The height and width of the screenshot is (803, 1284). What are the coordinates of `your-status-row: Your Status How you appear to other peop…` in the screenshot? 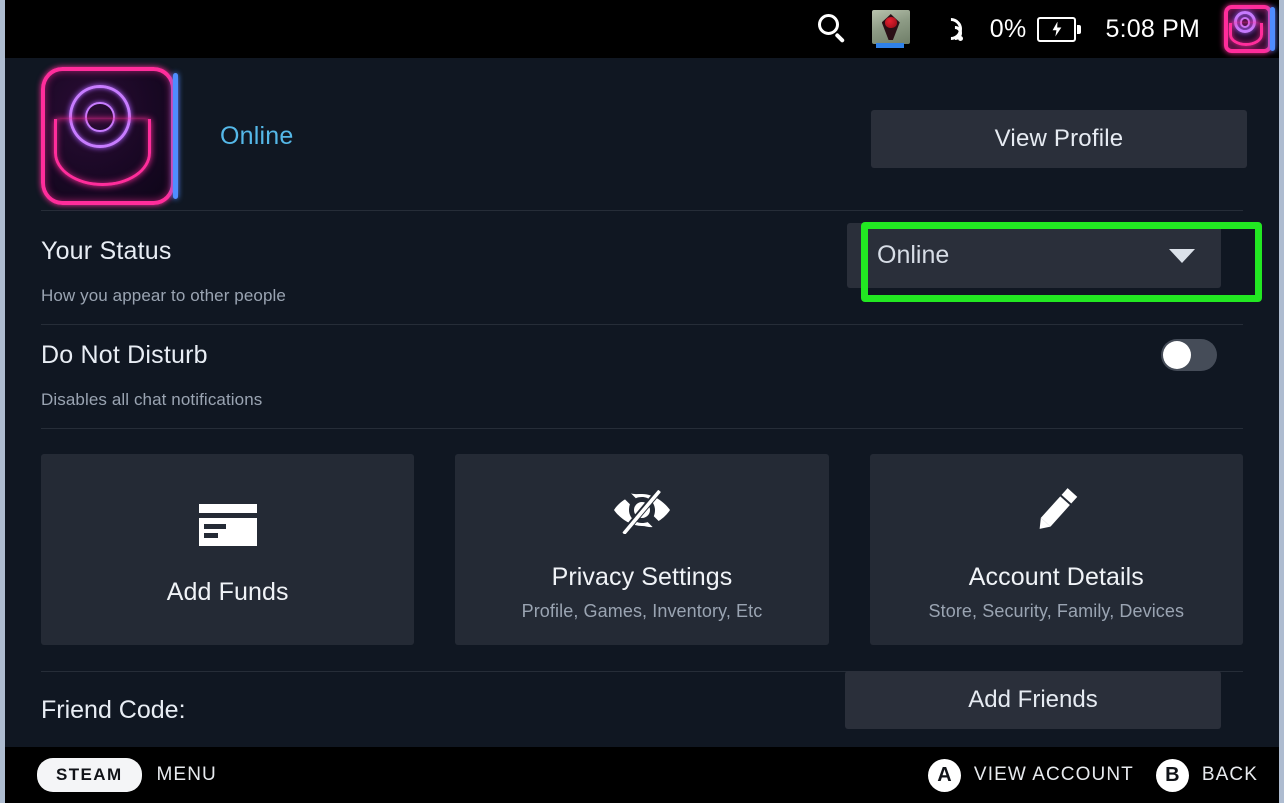 It's located at (642, 267).